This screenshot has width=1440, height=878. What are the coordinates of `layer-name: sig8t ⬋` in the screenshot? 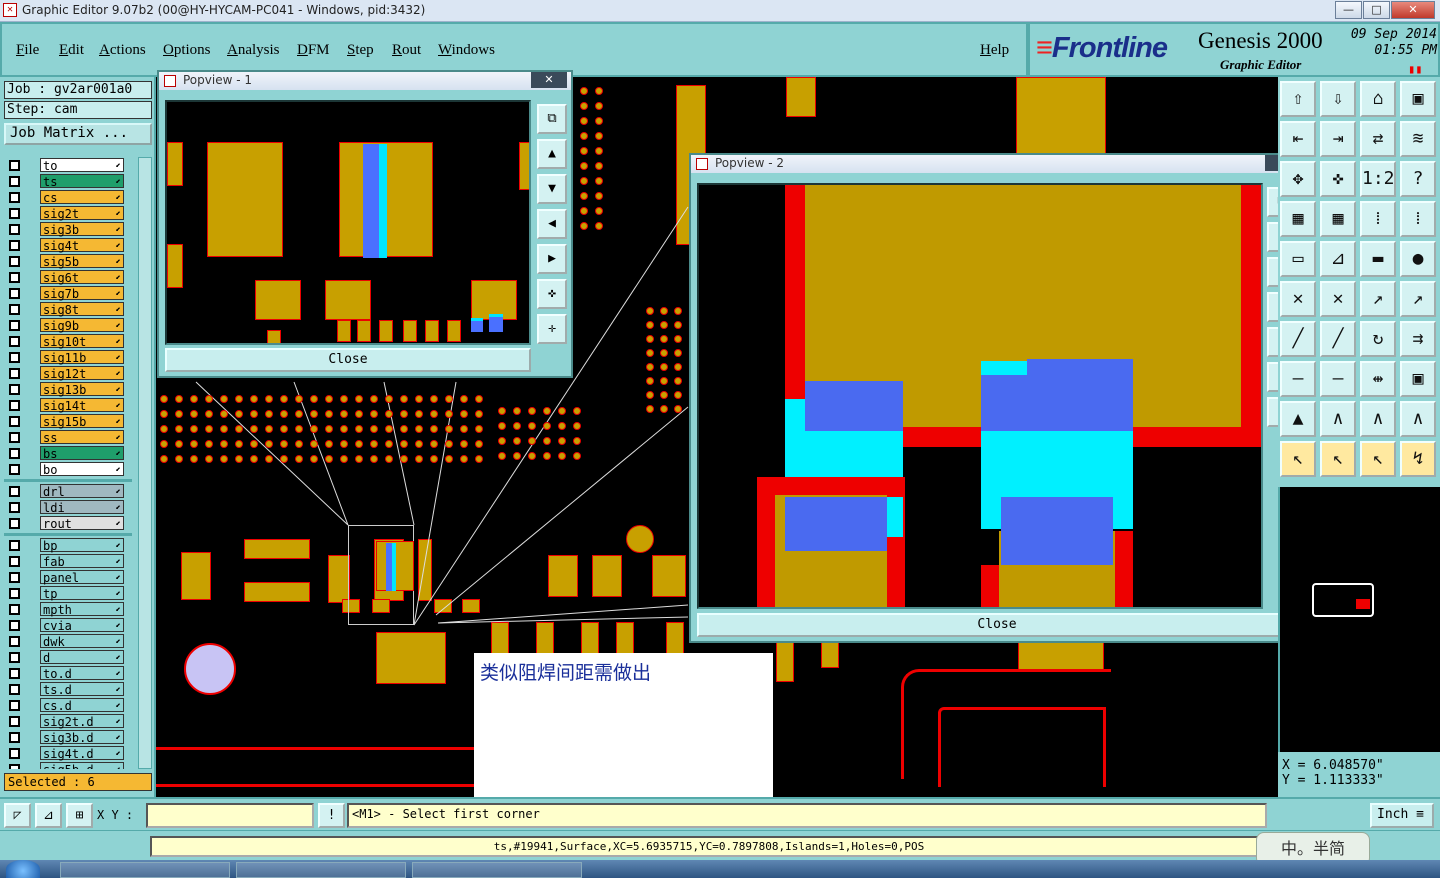 It's located at (82, 309).